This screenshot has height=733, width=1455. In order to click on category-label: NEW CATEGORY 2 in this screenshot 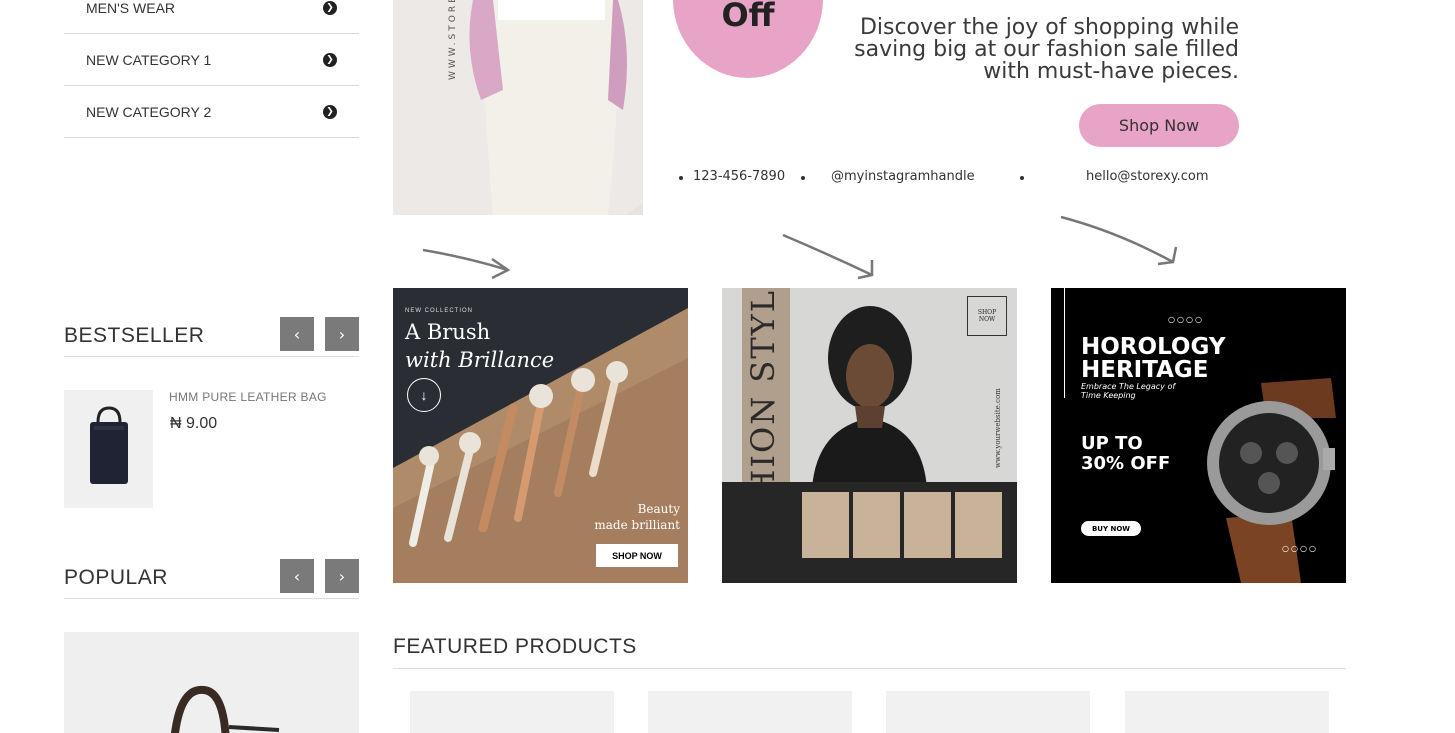, I will do `click(149, 111)`.